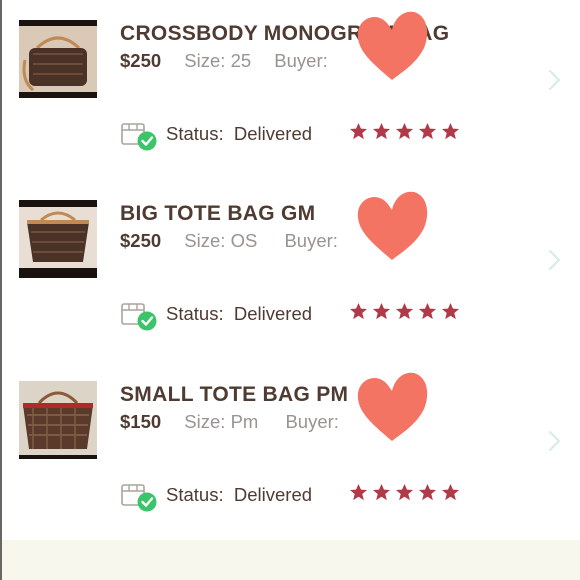 Image resolution: width=580 pixels, height=580 pixels. I want to click on size: Size: Pm, so click(221, 421).